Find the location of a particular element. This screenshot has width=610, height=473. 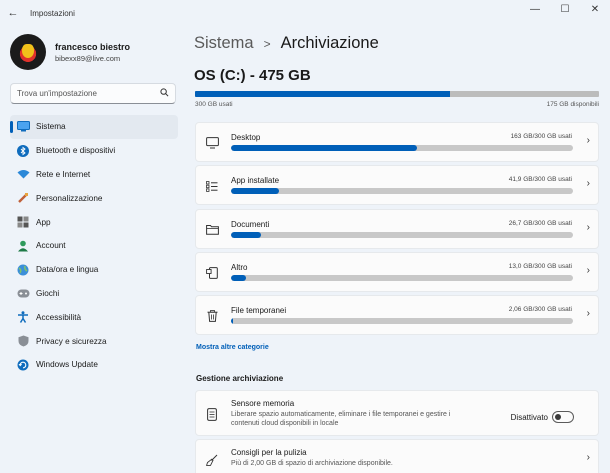

sidebar-item-personalizzazione: Personalizzazione is located at coordinates (94, 198).